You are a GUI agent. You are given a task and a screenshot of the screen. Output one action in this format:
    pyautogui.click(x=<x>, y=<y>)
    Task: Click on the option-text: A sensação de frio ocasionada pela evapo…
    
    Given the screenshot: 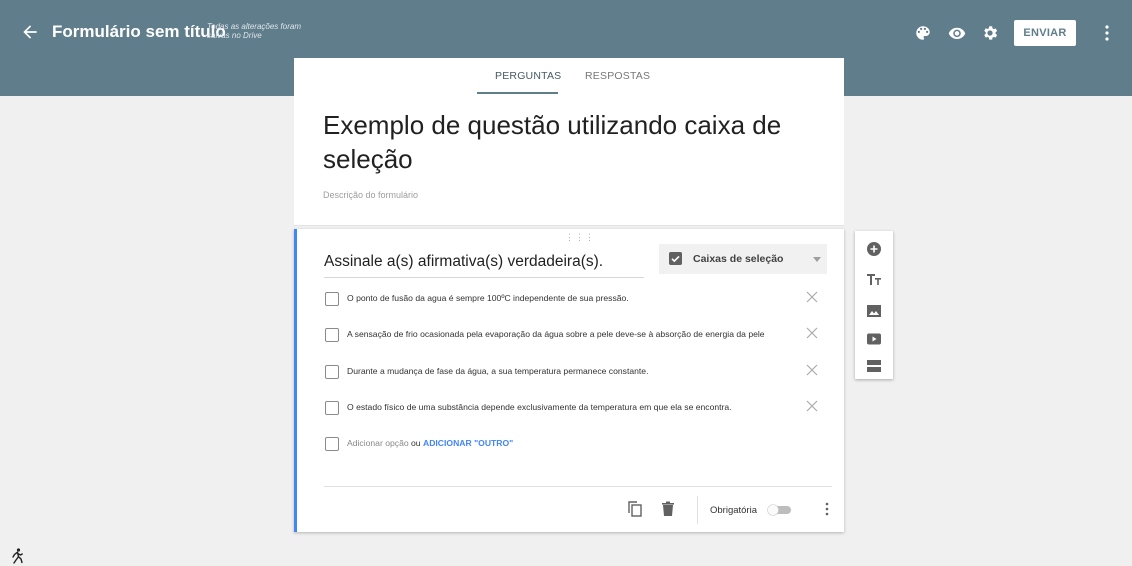 What is the action you would take?
    pyautogui.click(x=556, y=334)
    